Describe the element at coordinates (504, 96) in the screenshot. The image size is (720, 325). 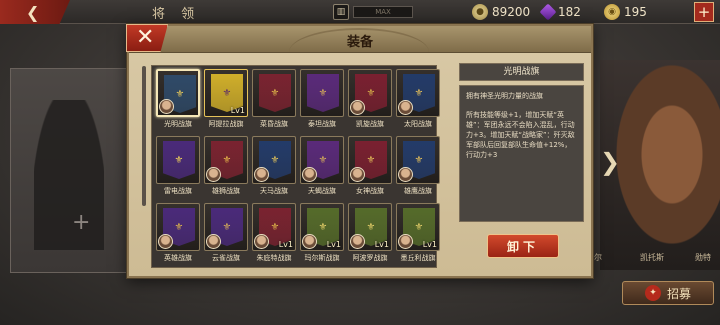
I see `detail-description: 拥有神圣光明力量的战旗` at that location.